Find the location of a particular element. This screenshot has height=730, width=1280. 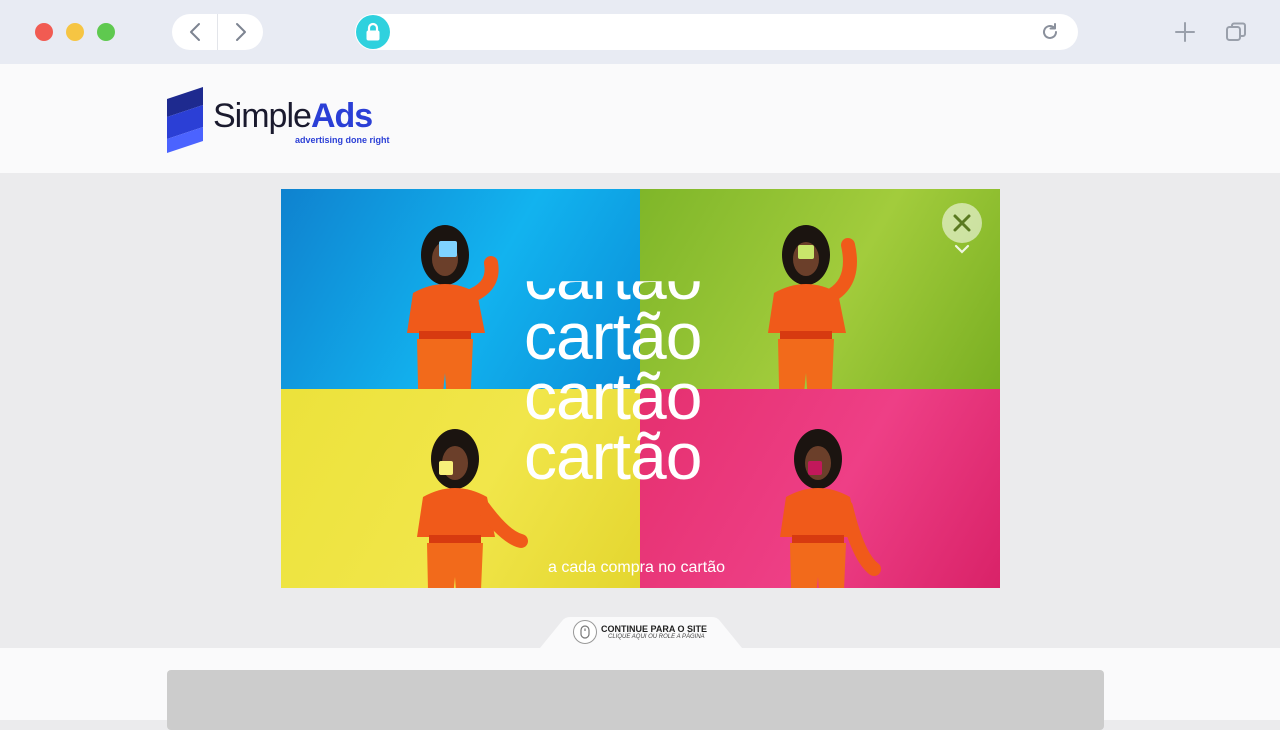

close-icon is located at coordinates (962, 223).